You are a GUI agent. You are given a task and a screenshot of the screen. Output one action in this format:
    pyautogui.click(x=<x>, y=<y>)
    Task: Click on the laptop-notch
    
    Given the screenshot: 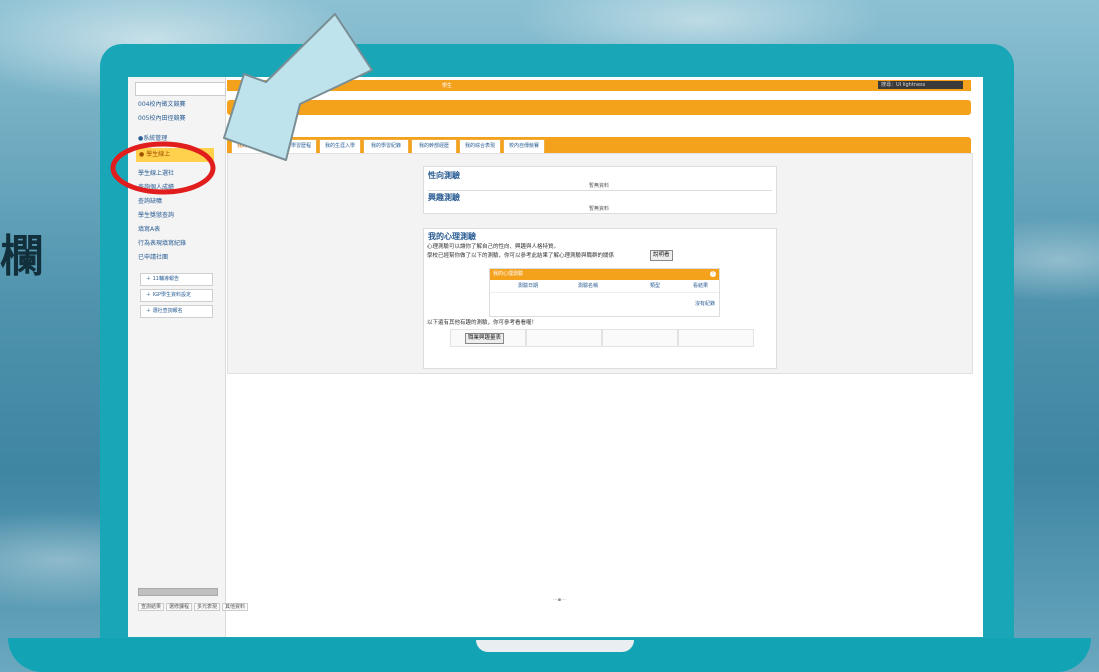 What is the action you would take?
    pyautogui.click(x=555, y=646)
    